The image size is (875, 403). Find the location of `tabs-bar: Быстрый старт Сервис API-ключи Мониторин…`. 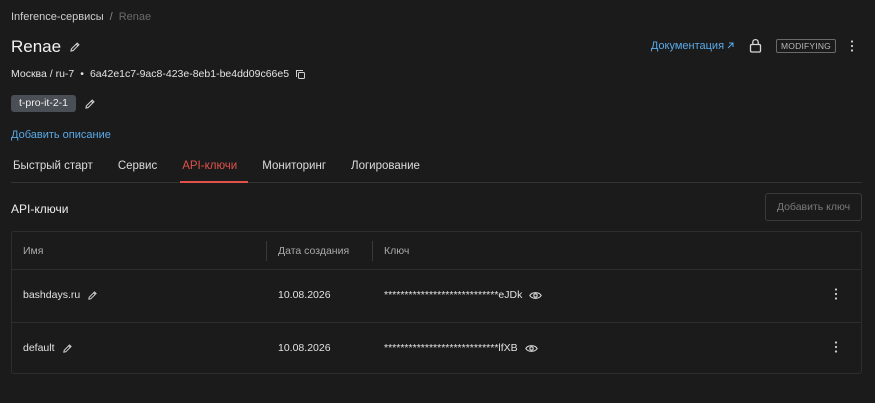

tabs-bar: Быстрый старт Сервис API-ключи Мониторин… is located at coordinates (436, 168).